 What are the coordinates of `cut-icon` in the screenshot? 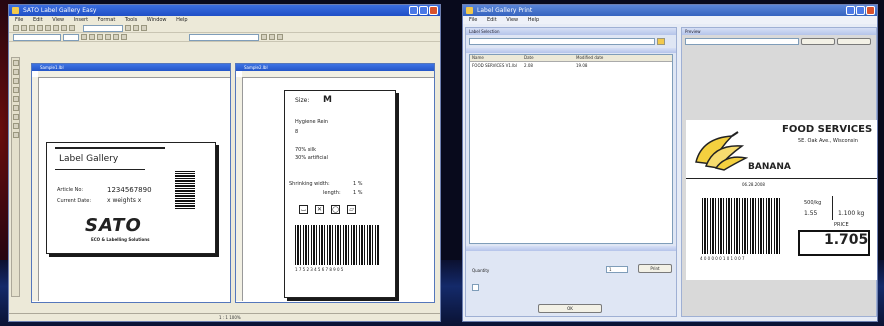 It's located at (48, 28).